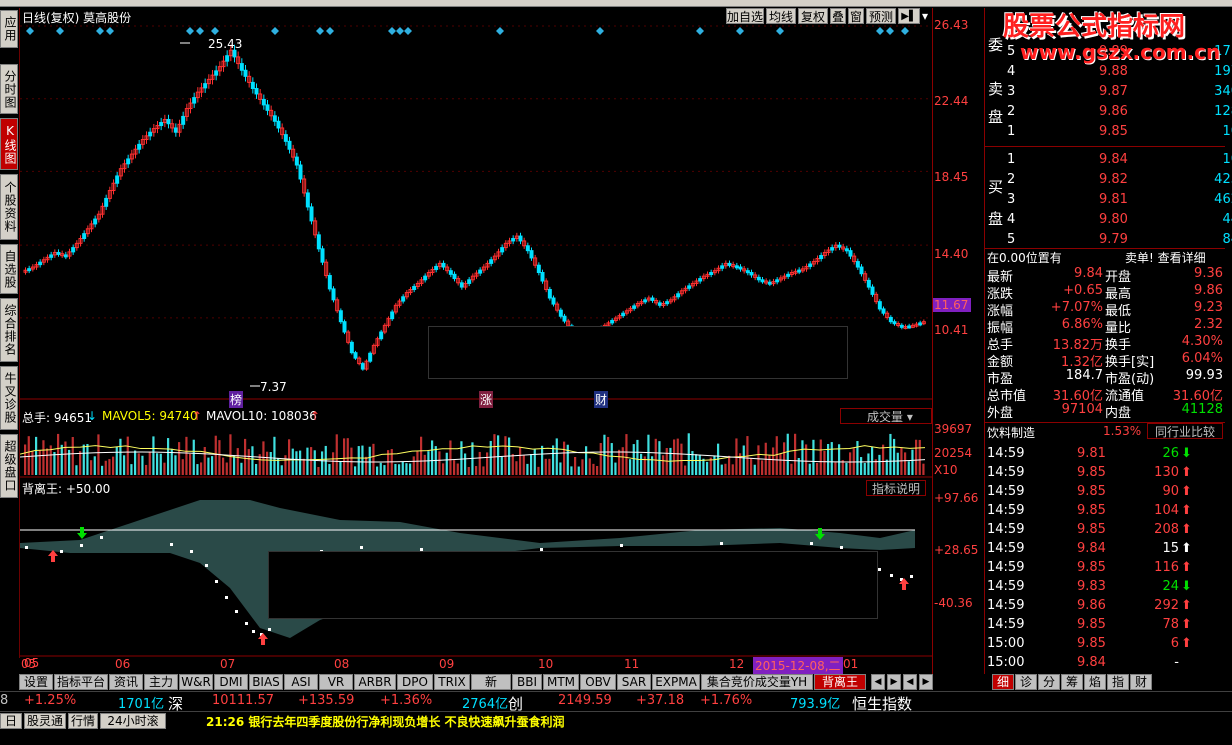 This screenshot has width=1232, height=745. What do you see at coordinates (1117, 132) in the screenshot?
I see `ask-row: 1 9.85 10` at bounding box center [1117, 132].